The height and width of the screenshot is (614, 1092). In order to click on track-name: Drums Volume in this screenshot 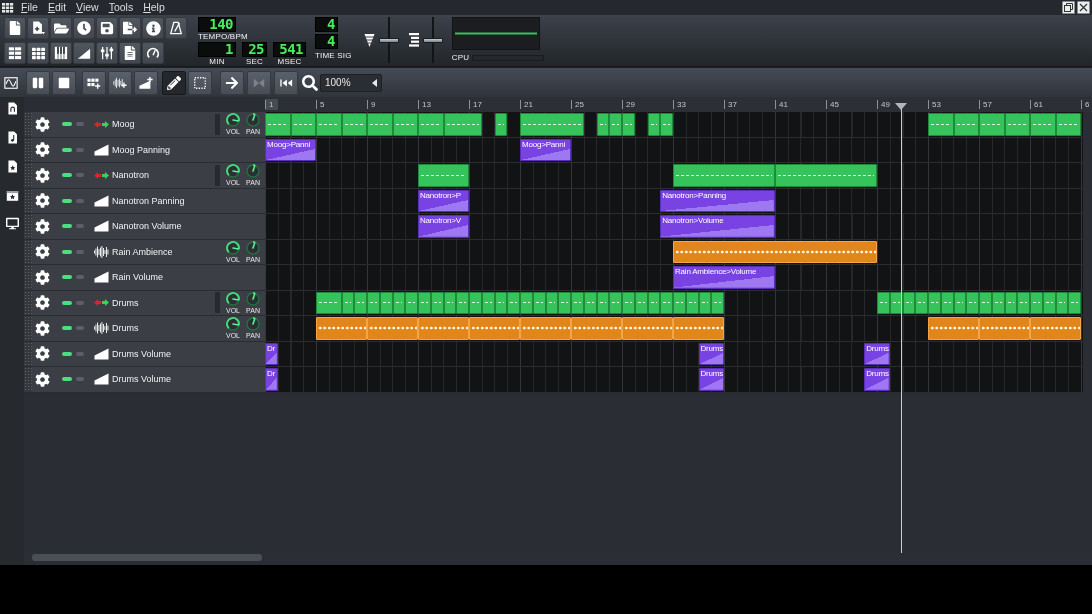, I will do `click(142, 353)`.